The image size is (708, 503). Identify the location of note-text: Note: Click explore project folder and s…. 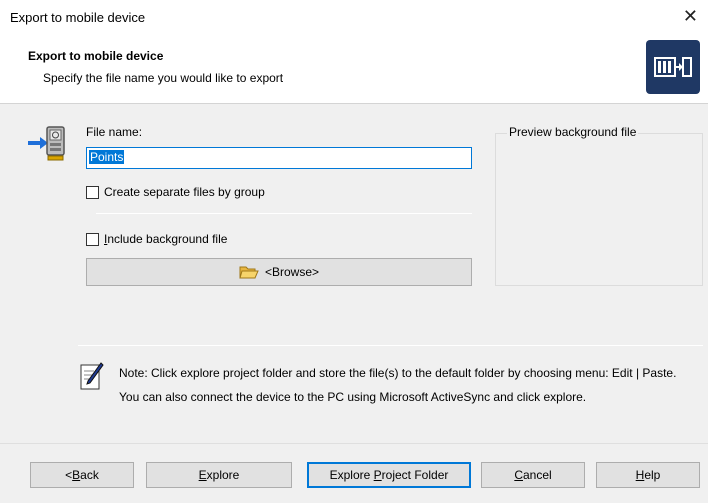
(398, 385).